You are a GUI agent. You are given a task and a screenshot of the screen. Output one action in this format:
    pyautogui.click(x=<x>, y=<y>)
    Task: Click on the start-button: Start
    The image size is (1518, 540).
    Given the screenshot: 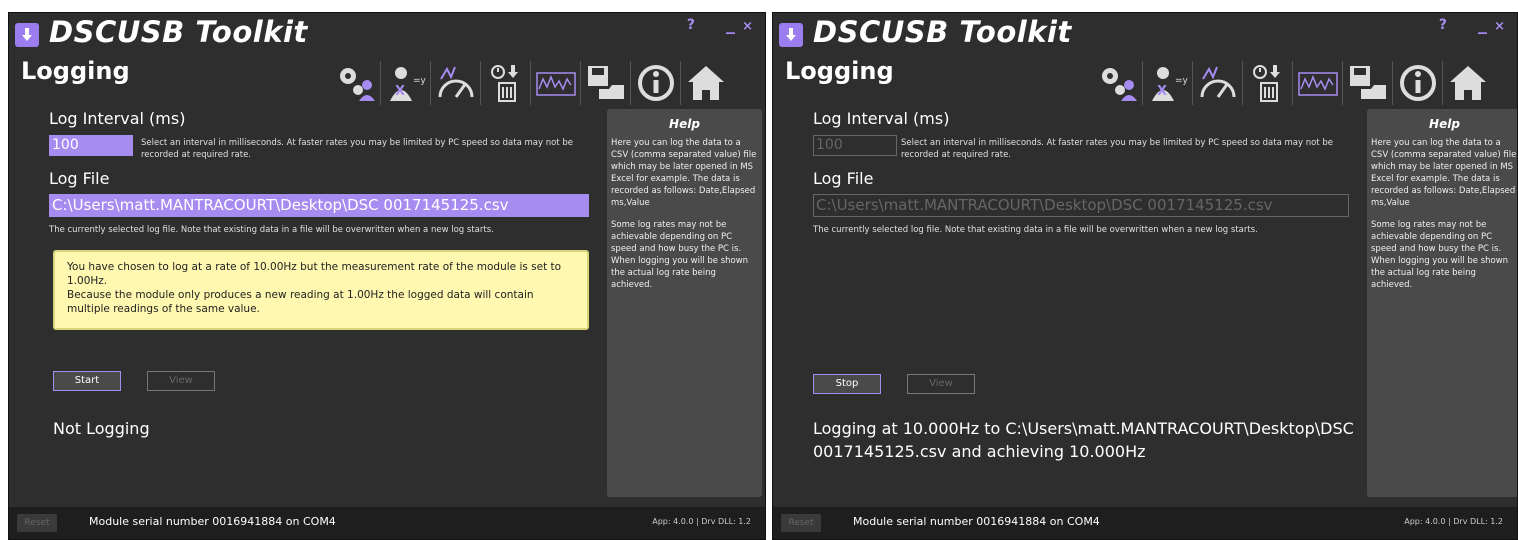 What is the action you would take?
    pyautogui.click(x=87, y=381)
    